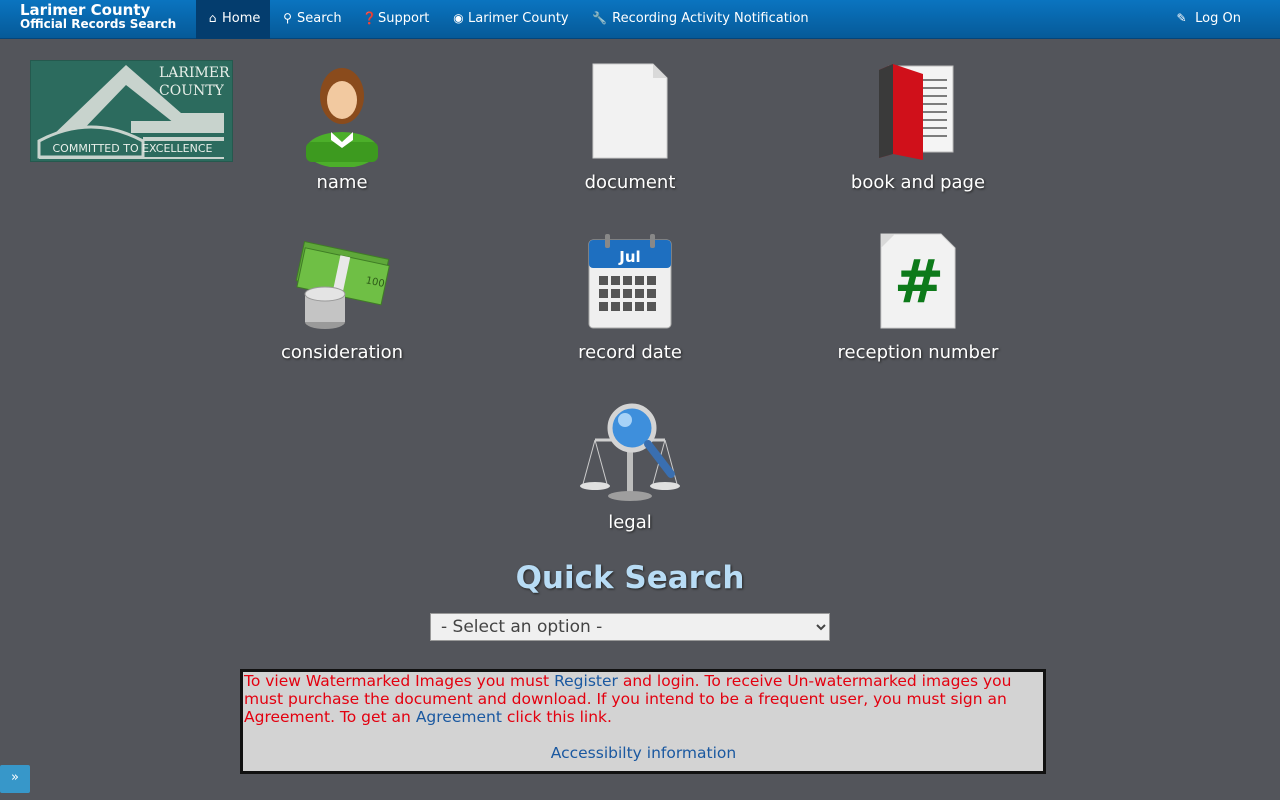 This screenshot has height=800, width=1280. Describe the element at coordinates (710, 18) in the screenshot. I see `nav-recording-label: Recording Activity Notification` at that location.